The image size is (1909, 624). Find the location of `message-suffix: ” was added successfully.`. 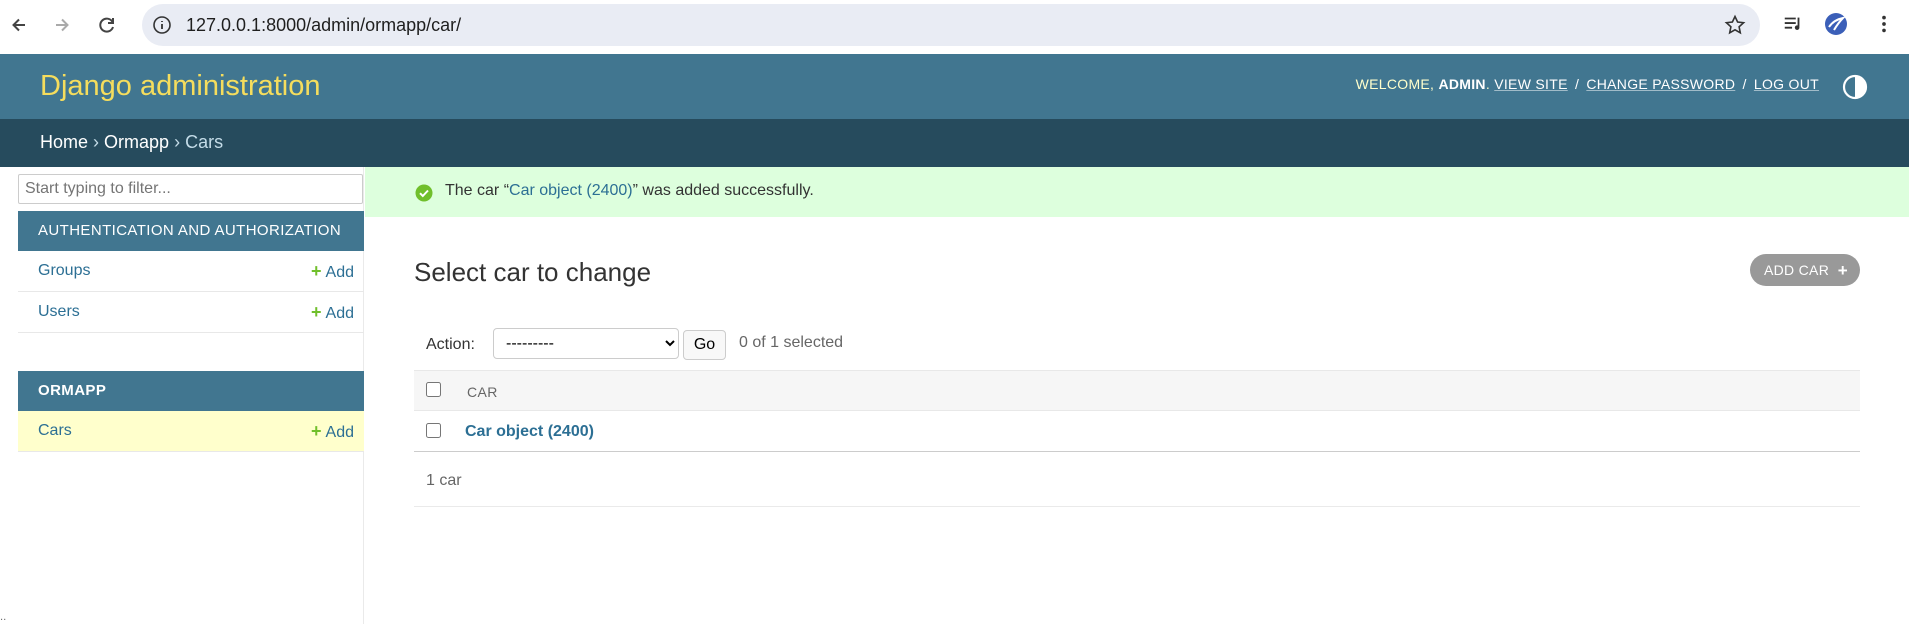

message-suffix: ” was added successfully. is located at coordinates (723, 190).